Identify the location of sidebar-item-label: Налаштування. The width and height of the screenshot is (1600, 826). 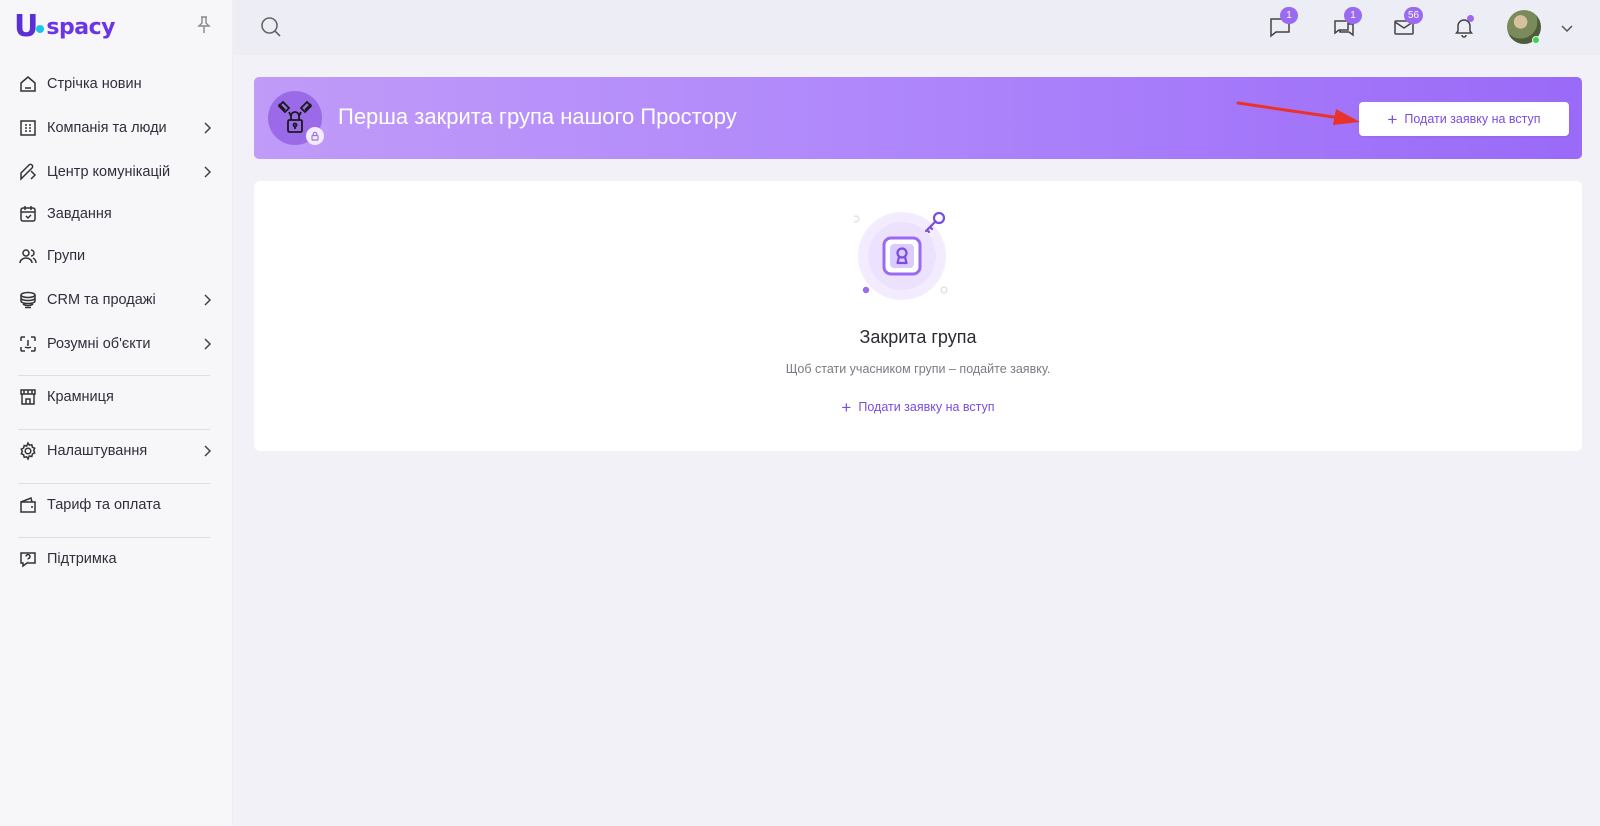
(97, 451).